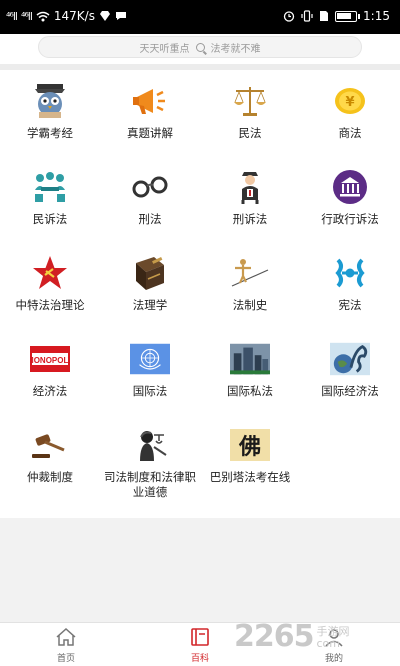  Describe the element at coordinates (150, 305) in the screenshot. I see `category-label: 法理学` at that location.